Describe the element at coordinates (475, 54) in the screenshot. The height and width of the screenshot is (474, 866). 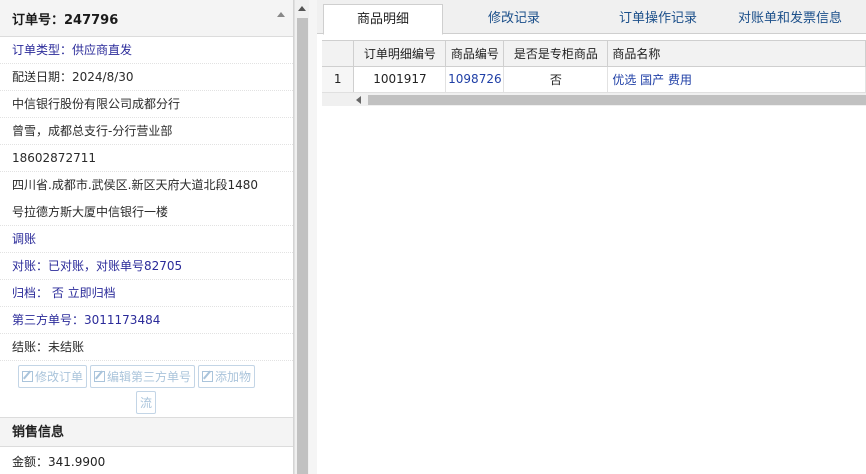
I see `column-header-product-id: 商品编号` at that location.